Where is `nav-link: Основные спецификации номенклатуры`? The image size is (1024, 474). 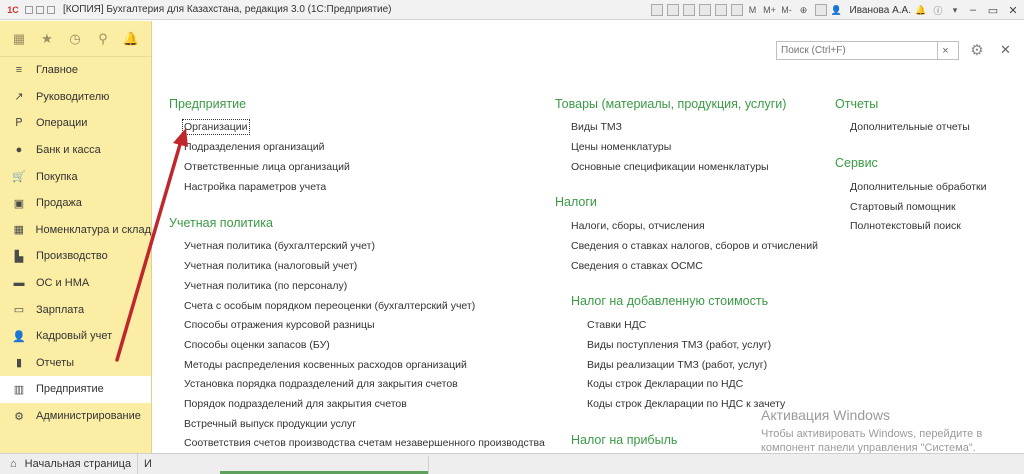 nav-link: Основные спецификации номенклатуры is located at coordinates (670, 167).